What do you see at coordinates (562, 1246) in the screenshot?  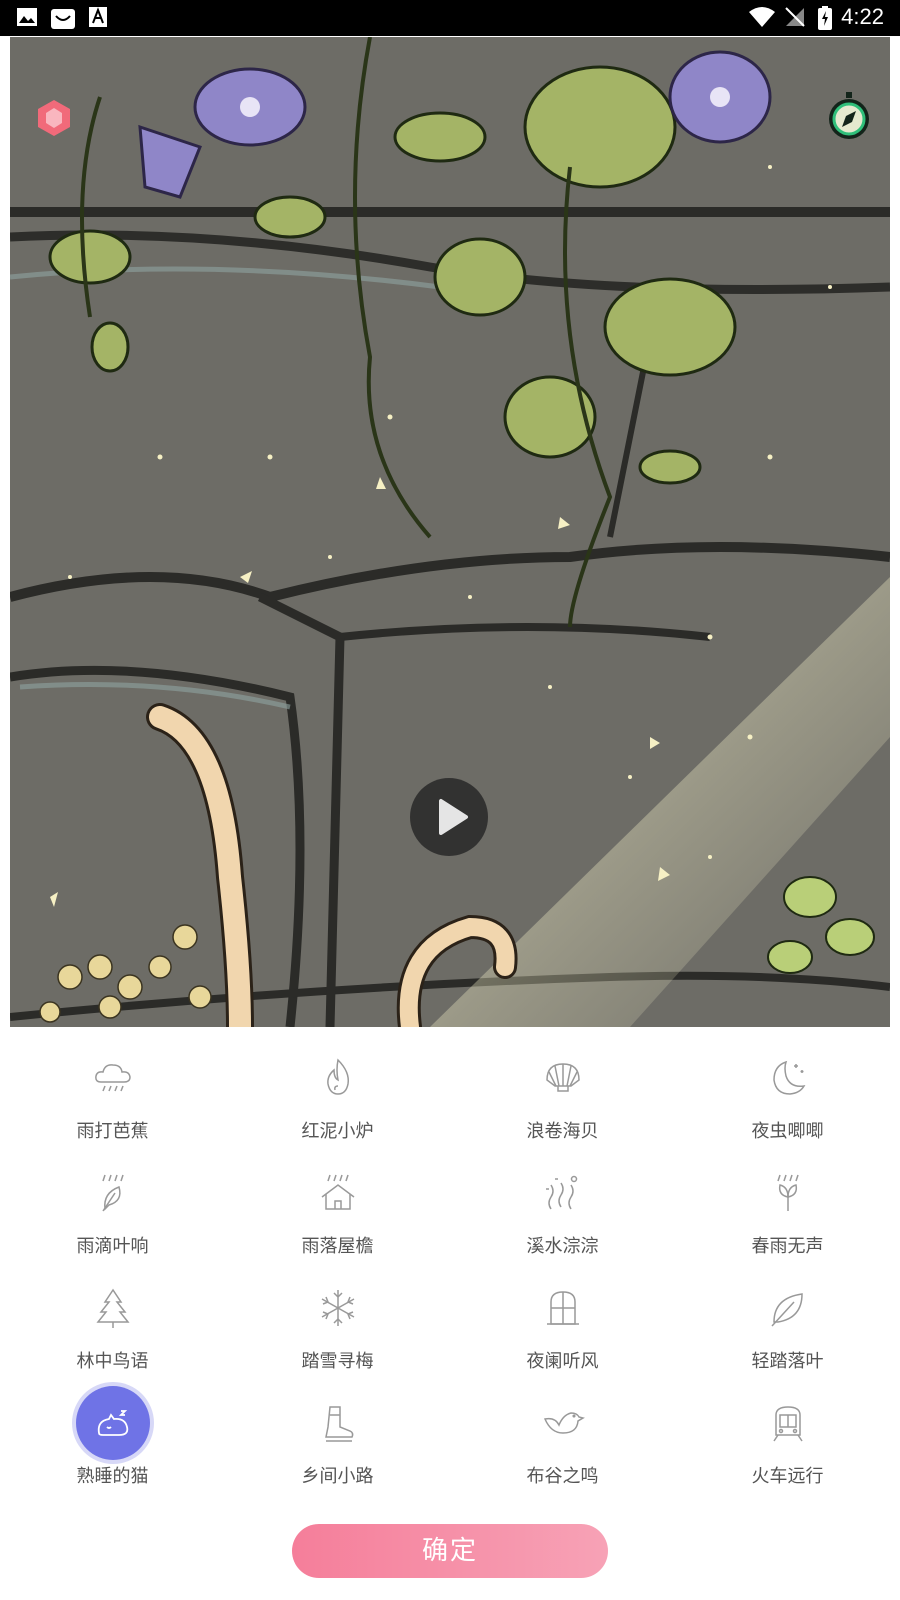 I see `sound-label: 溪水淙淙` at bounding box center [562, 1246].